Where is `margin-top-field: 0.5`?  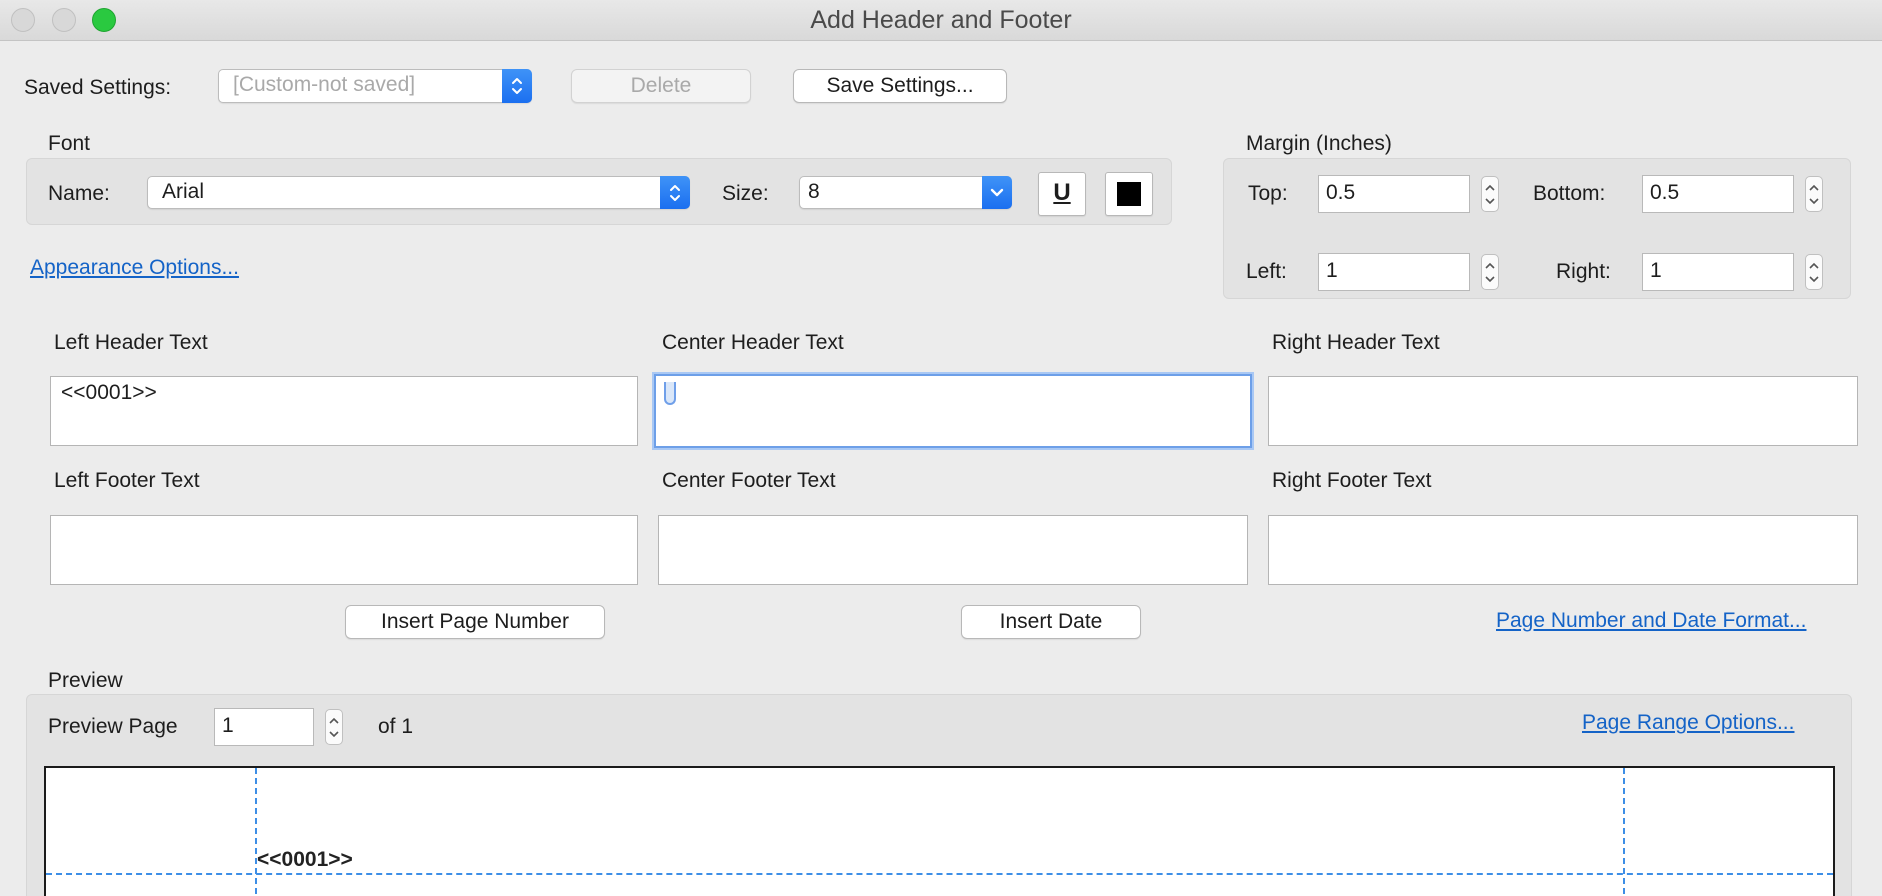
margin-top-field: 0.5 is located at coordinates (1394, 194).